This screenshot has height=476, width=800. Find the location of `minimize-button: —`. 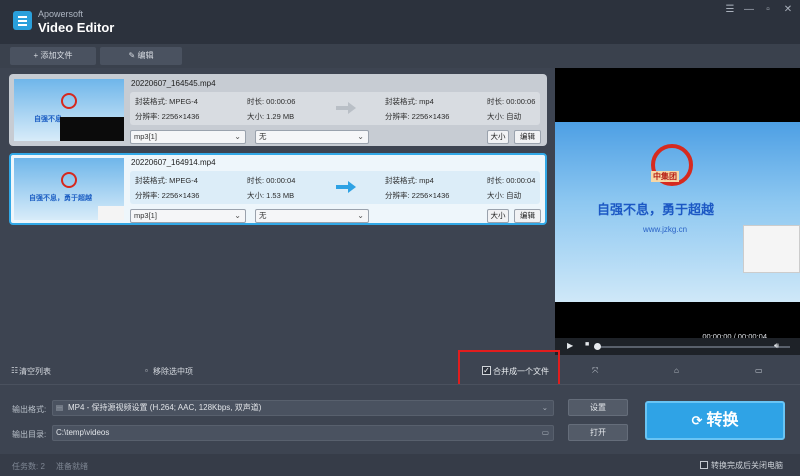

minimize-button: — is located at coordinates (749, 10).